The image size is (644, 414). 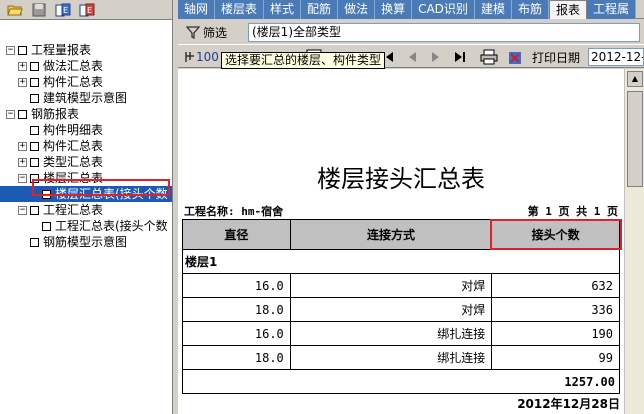 I want to click on table-row: 18.0 对焊 336, so click(x=401, y=309).